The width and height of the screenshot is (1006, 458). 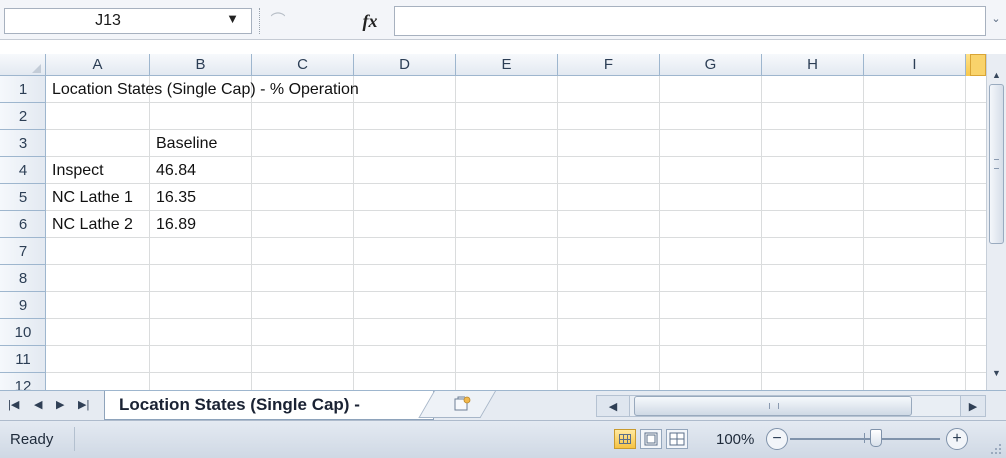 I want to click on row-header-10: 10, so click(x=23, y=332).